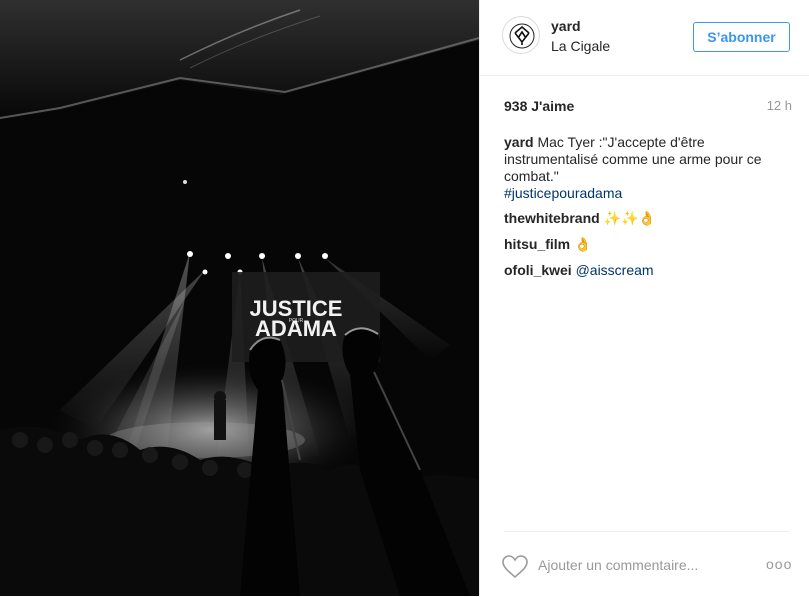 This screenshot has width=809, height=597. I want to click on comment-text: 👌, so click(583, 245).